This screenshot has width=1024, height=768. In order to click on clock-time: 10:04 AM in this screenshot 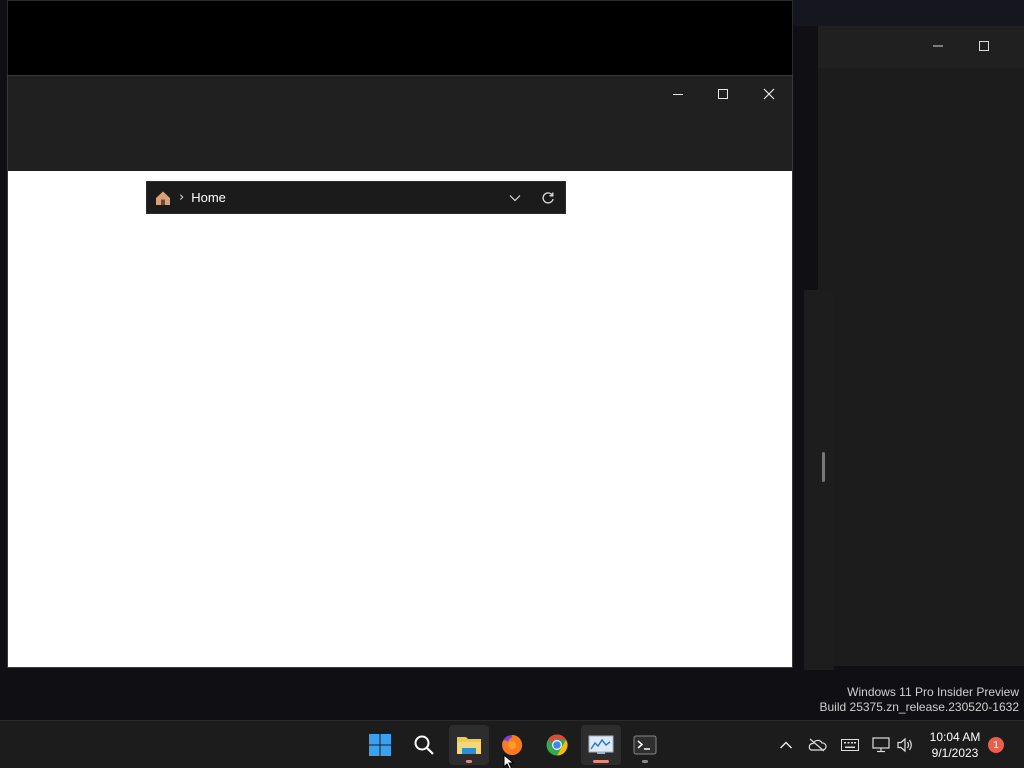, I will do `click(955, 737)`.